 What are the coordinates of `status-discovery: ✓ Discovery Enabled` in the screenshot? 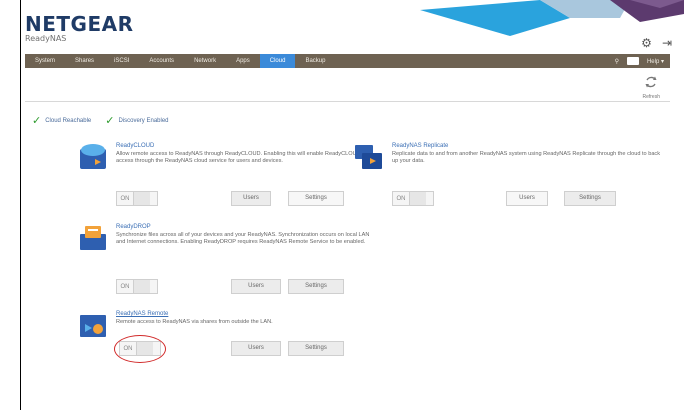 It's located at (136, 120).